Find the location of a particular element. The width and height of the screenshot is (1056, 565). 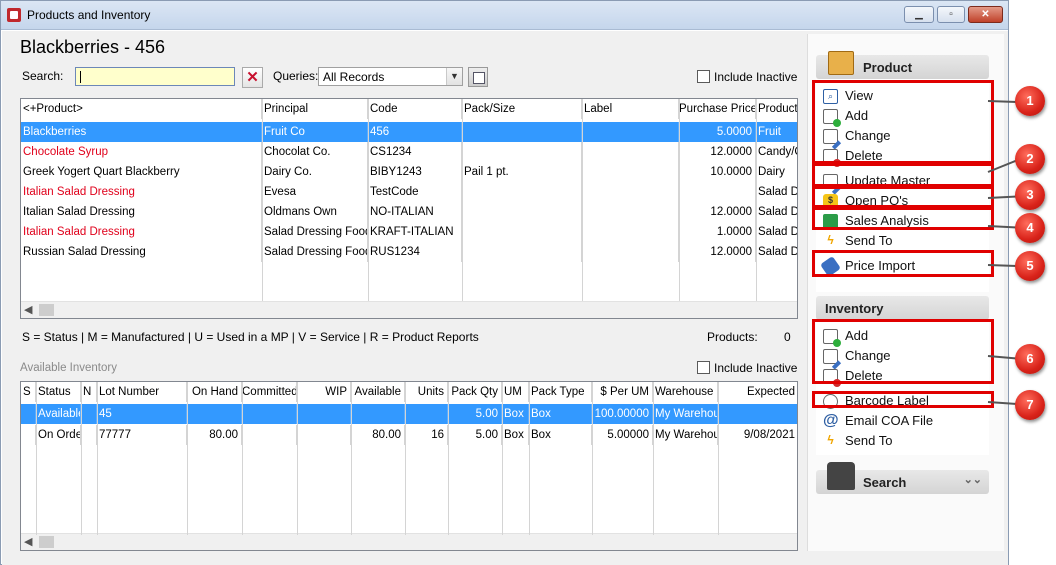

maximize-button: ▫ is located at coordinates (951, 14).